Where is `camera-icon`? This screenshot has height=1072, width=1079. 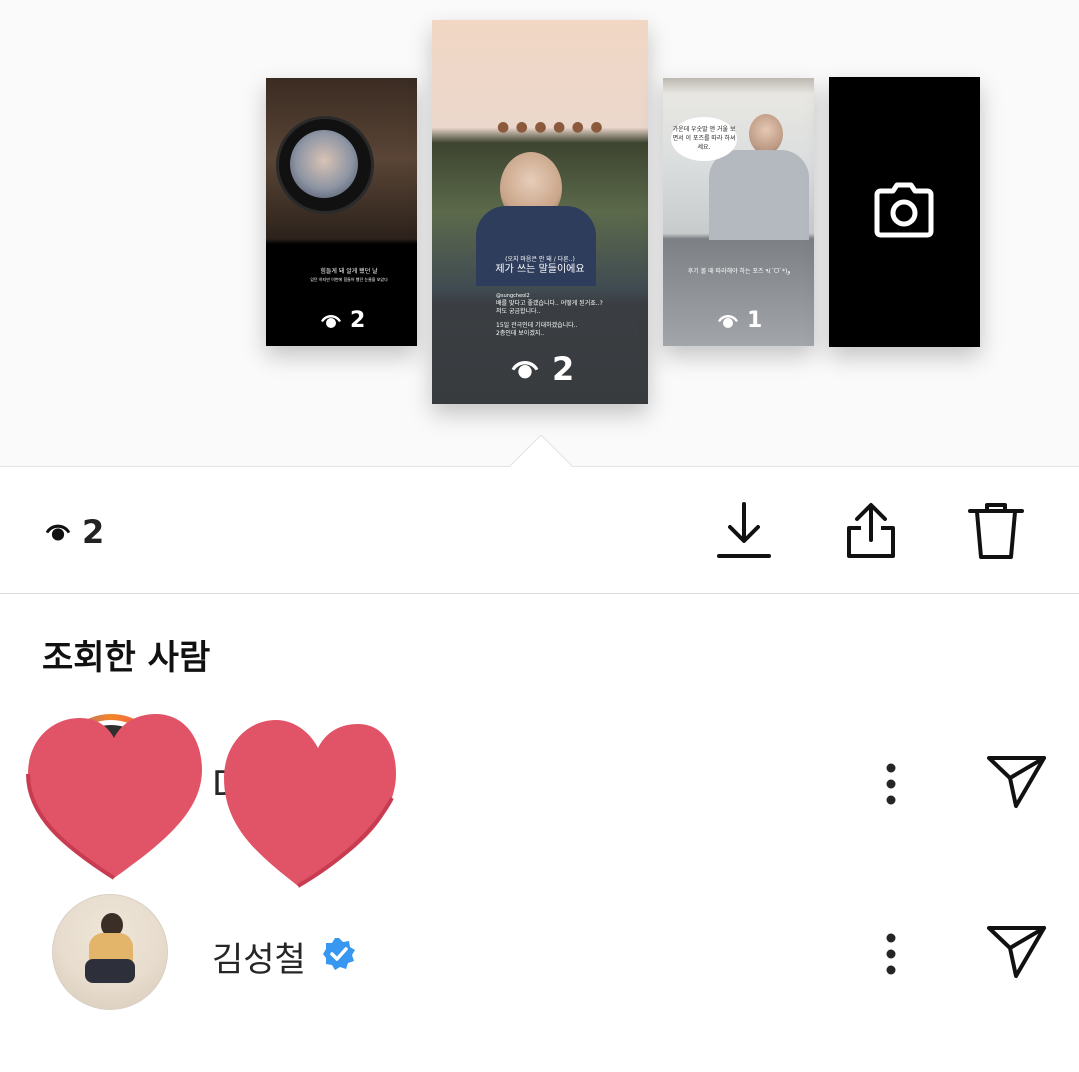 camera-icon is located at coordinates (904, 210).